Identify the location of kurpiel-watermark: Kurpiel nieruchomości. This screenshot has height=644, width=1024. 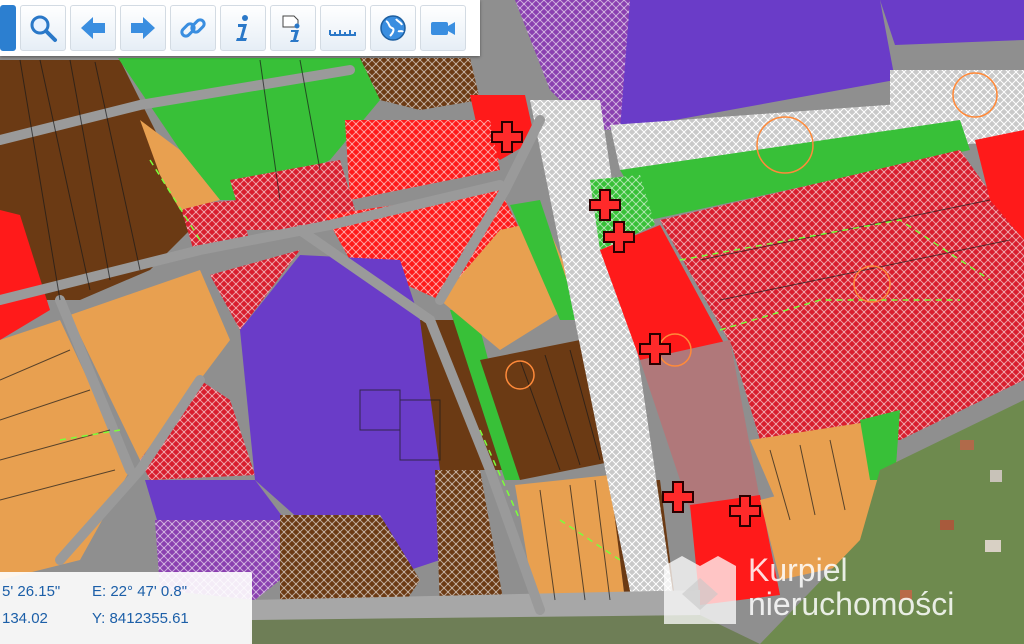
(837, 589).